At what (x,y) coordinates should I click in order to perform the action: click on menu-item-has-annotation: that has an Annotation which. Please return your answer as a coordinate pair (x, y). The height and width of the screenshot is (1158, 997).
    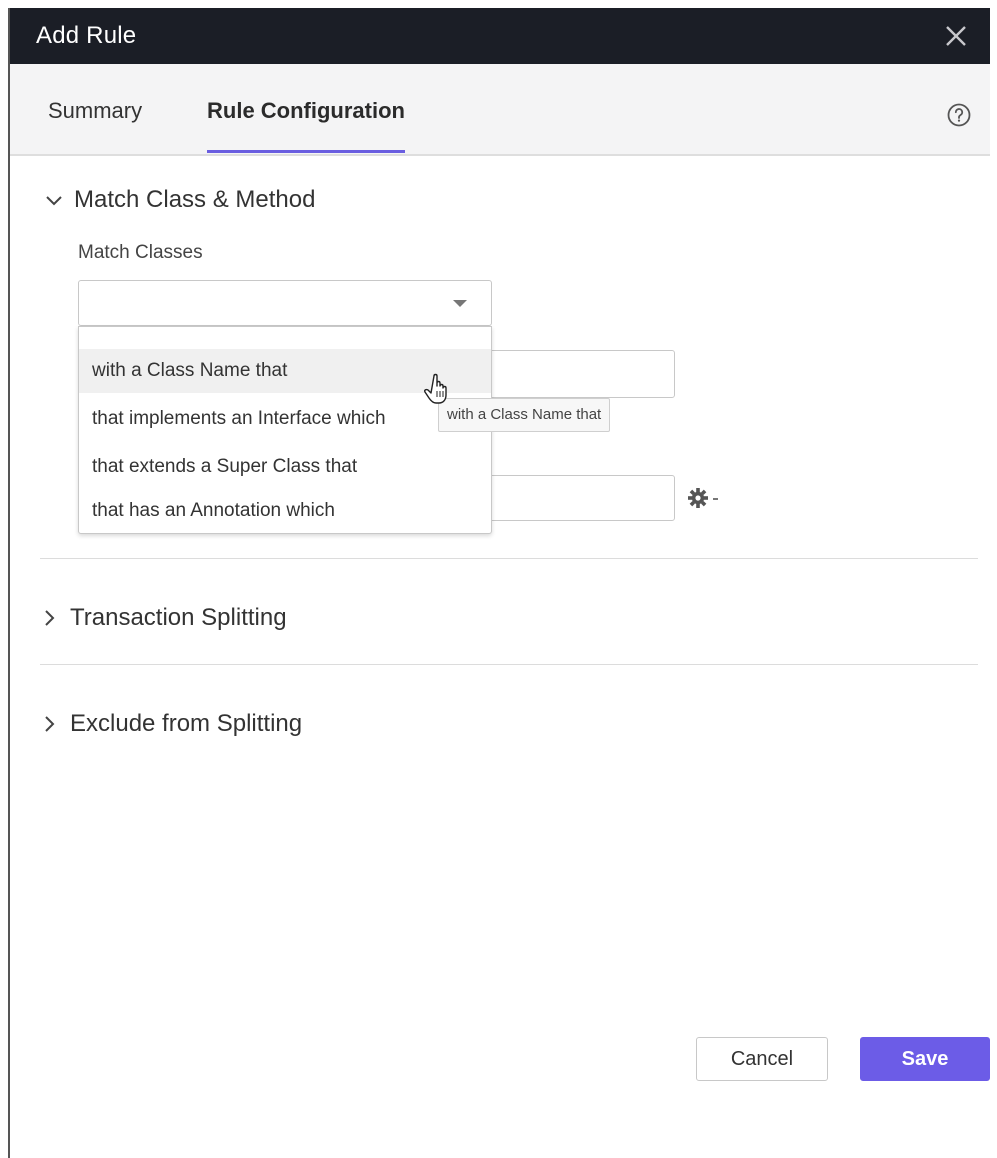
    Looking at the image, I should click on (285, 511).